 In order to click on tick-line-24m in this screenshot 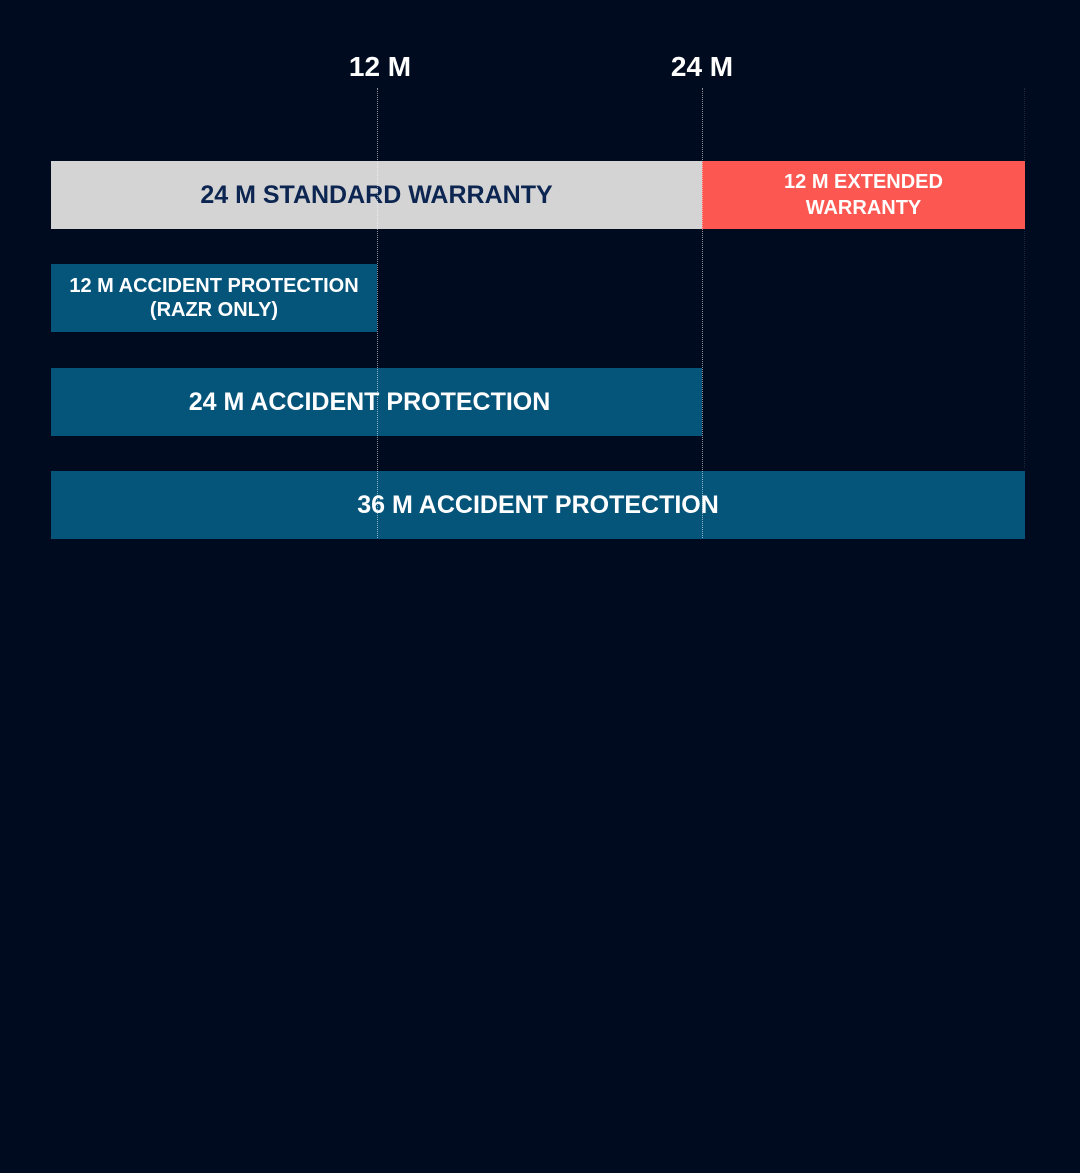, I will do `click(702, 313)`.